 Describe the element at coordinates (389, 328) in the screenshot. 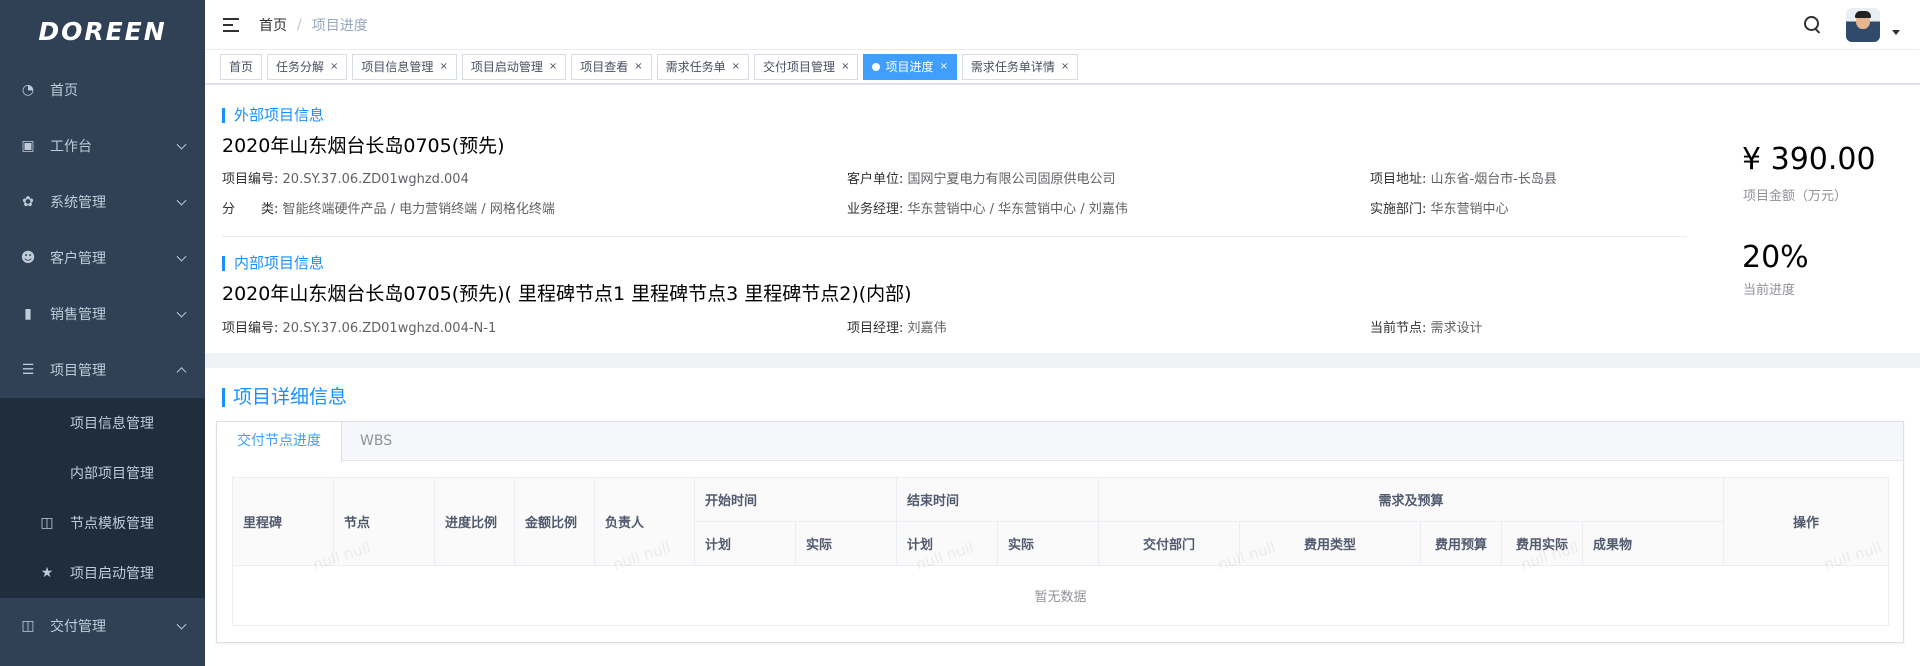

I see `field-value: 20.SY.37.06.ZD01wghzd.004-N-1` at that location.